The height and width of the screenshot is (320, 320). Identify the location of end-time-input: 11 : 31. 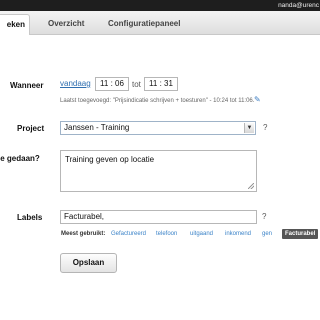
(161, 84).